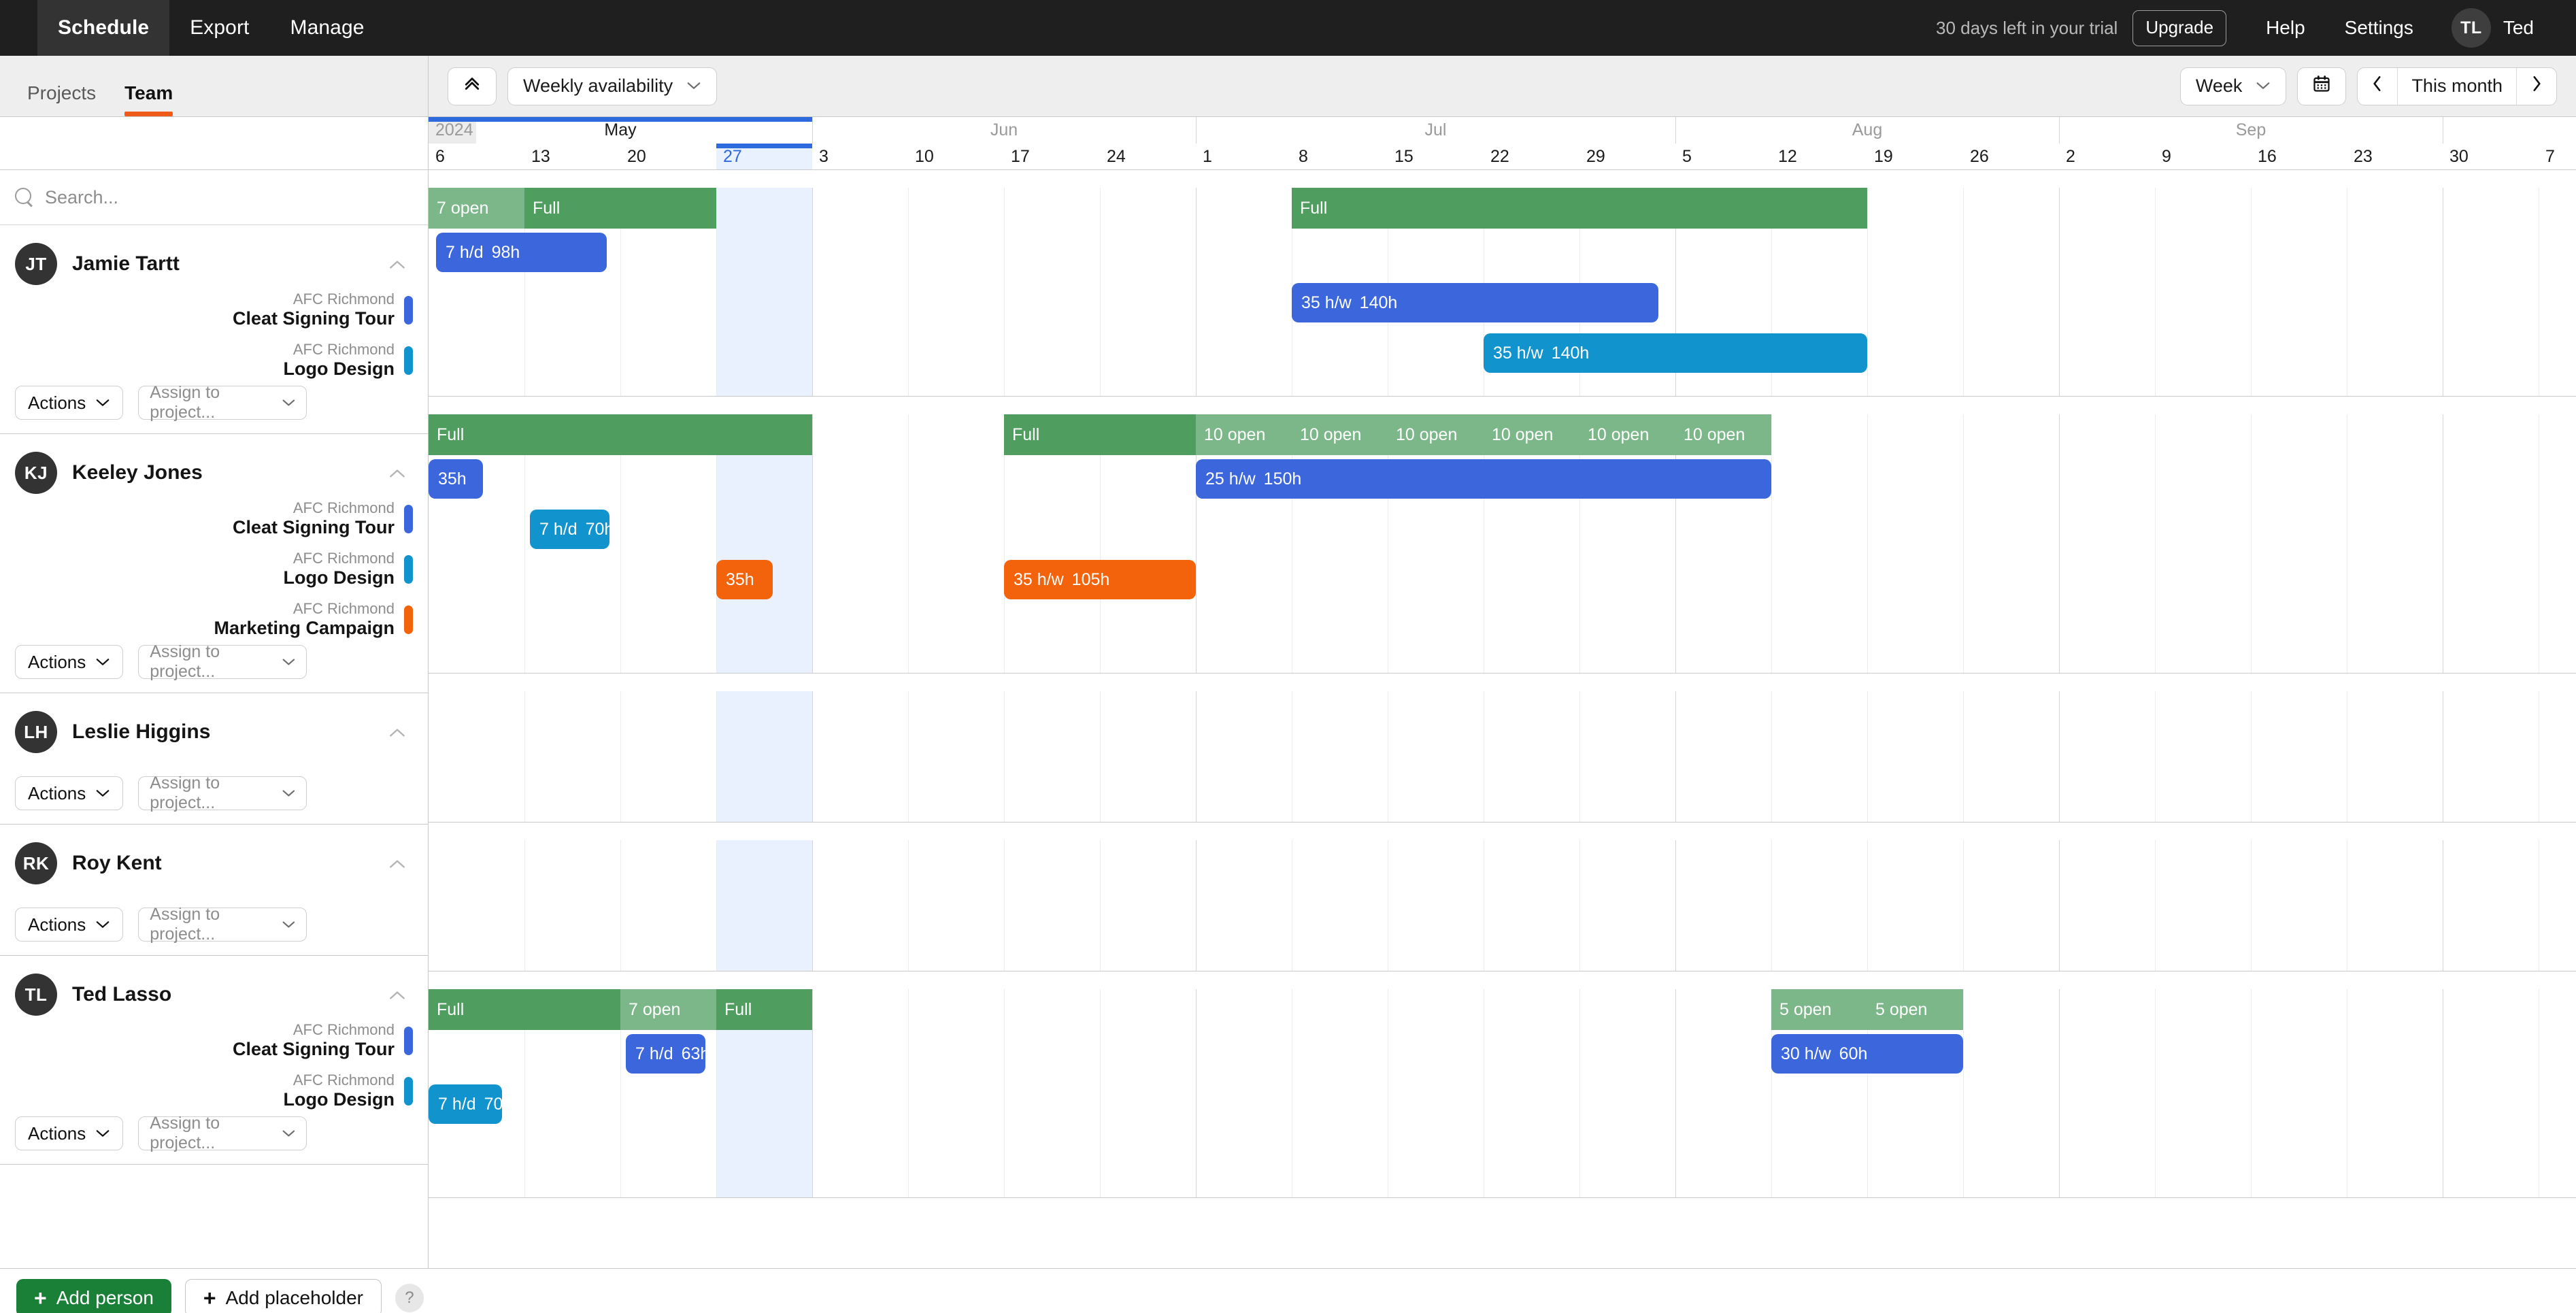 This screenshot has width=2576, height=1313. I want to click on task-bar: 25 h/w 150h, so click(1483, 479).